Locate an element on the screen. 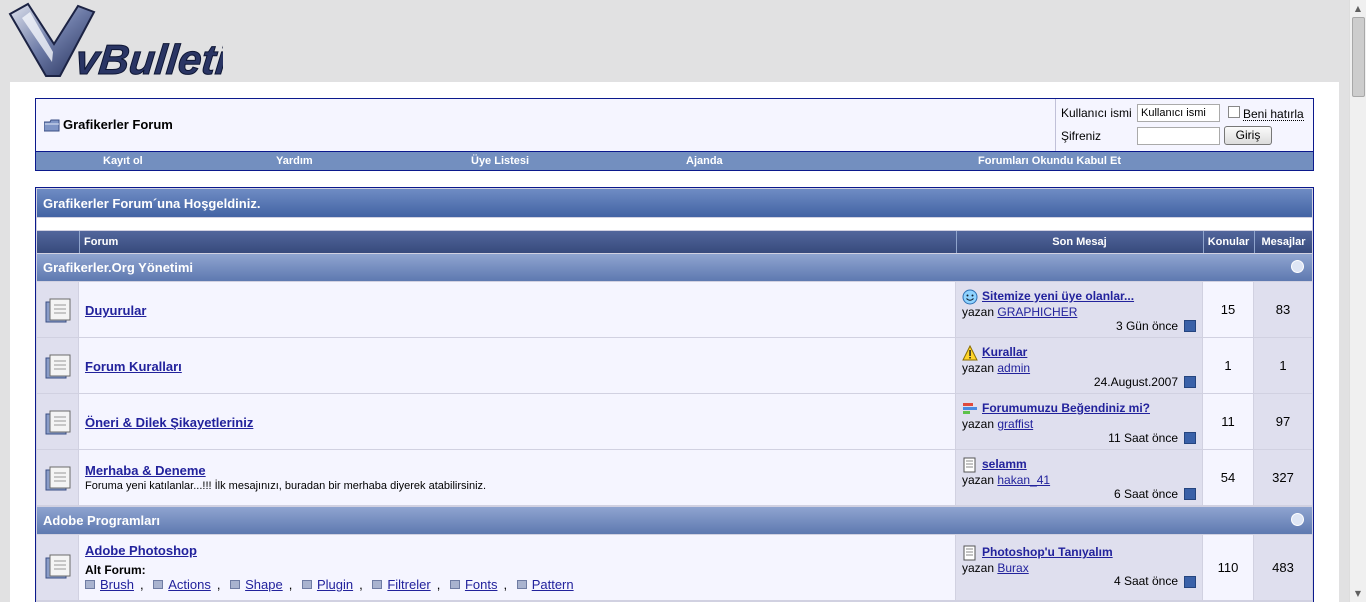  post-count: 327 is located at coordinates (1283, 477).